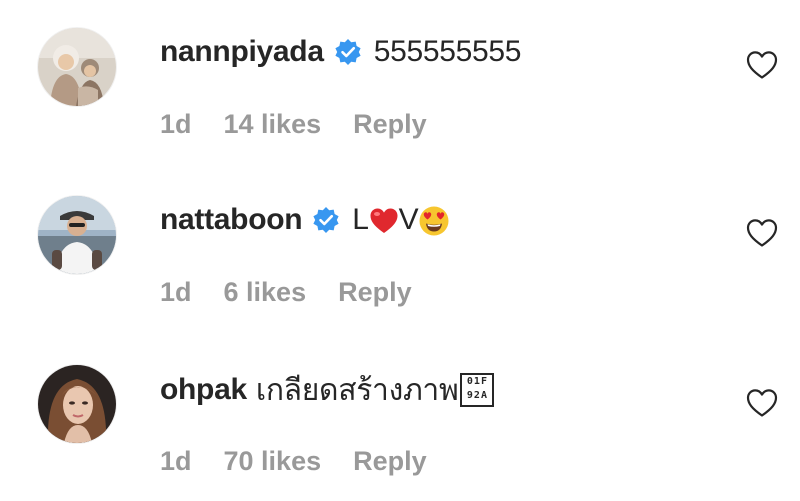 The image size is (800, 501). I want to click on heart-eyes-emoji-icon, so click(434, 221).